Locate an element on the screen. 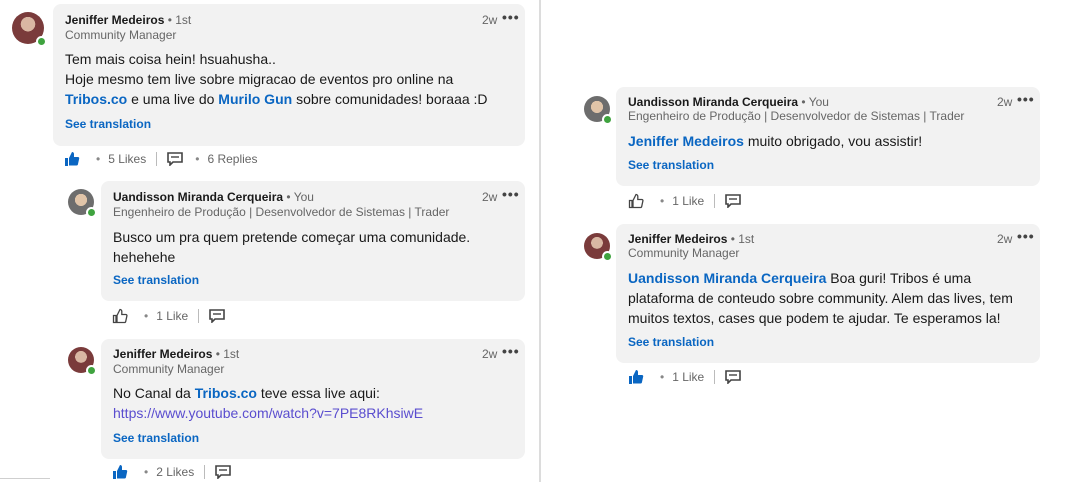  panel-divider is located at coordinates (540, 241).